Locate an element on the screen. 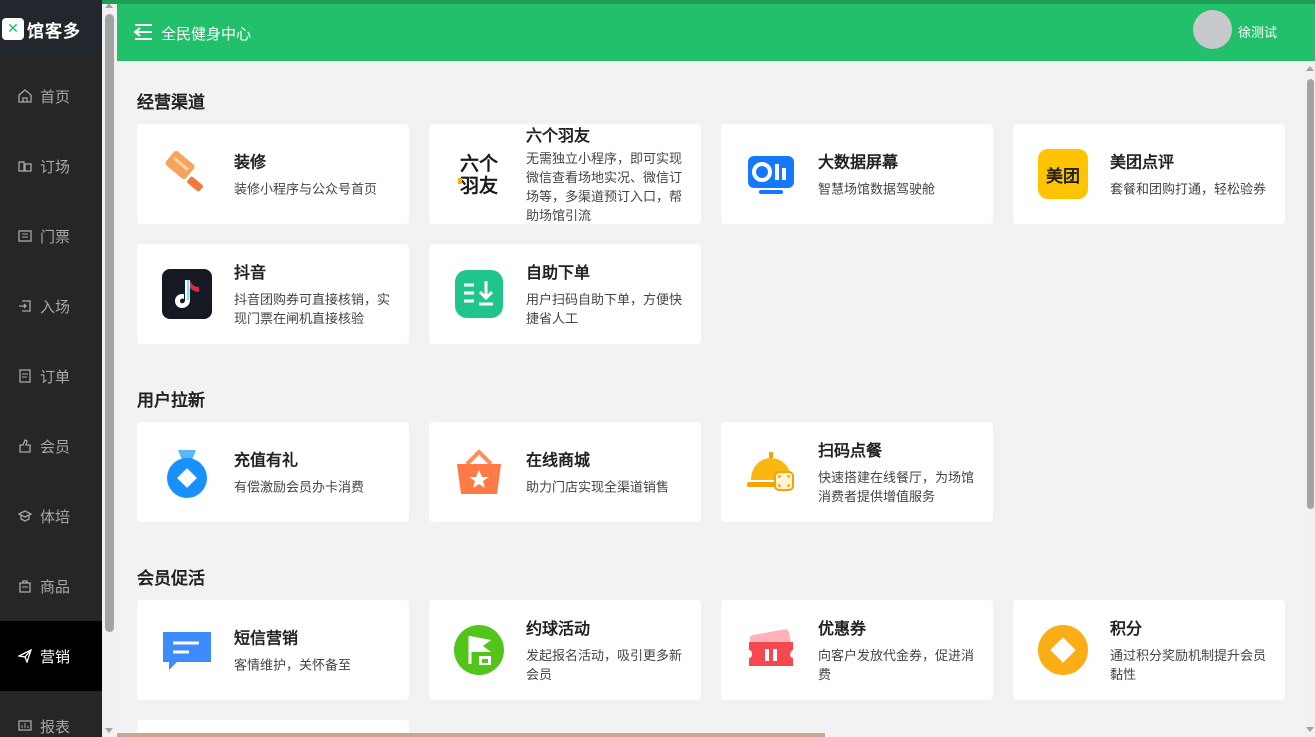 This screenshot has width=1315, height=737. card-douyin: 抖音 抖音团购券可直接核销，实现门票在闸机直接核验 is located at coordinates (273, 294).